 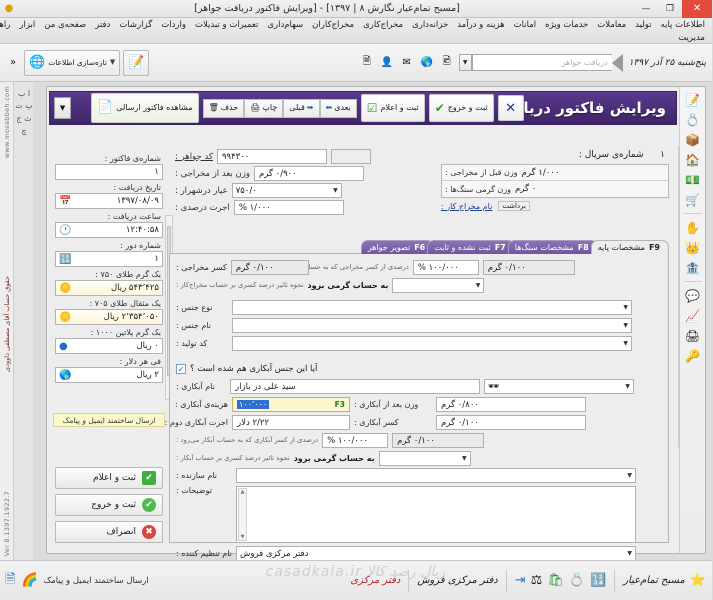 What do you see at coordinates (684, 25) in the screenshot?
I see `menu-item-0: اطلاعات پایه` at bounding box center [684, 25].